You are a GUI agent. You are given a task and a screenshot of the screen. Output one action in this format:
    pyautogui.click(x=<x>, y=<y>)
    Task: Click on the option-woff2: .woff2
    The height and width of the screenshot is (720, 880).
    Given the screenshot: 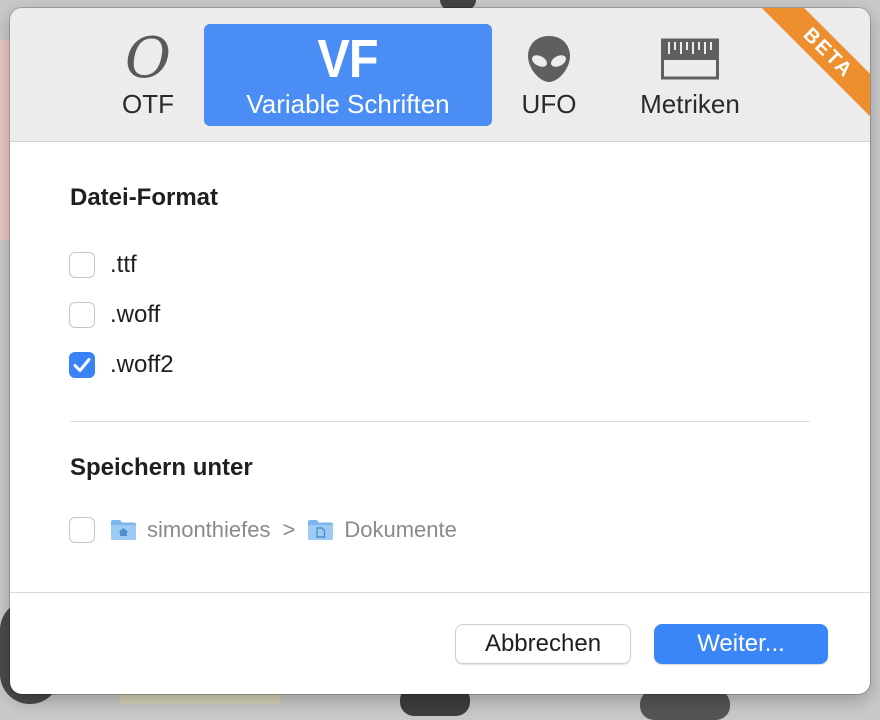 What is the action you would take?
    pyautogui.click(x=121, y=365)
    